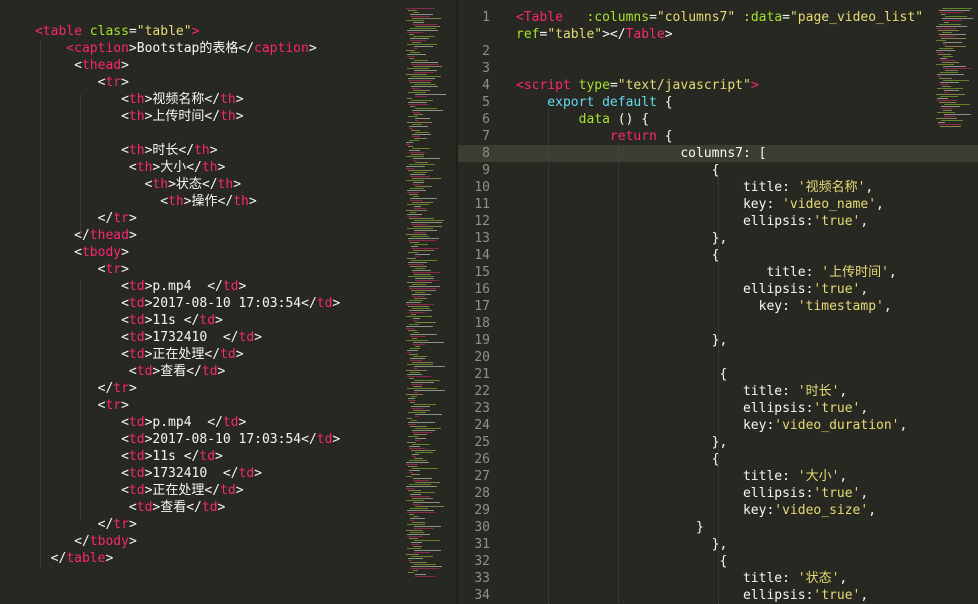 The width and height of the screenshot is (978, 604). I want to click on code-line: title: '时长',, so click(681, 391).